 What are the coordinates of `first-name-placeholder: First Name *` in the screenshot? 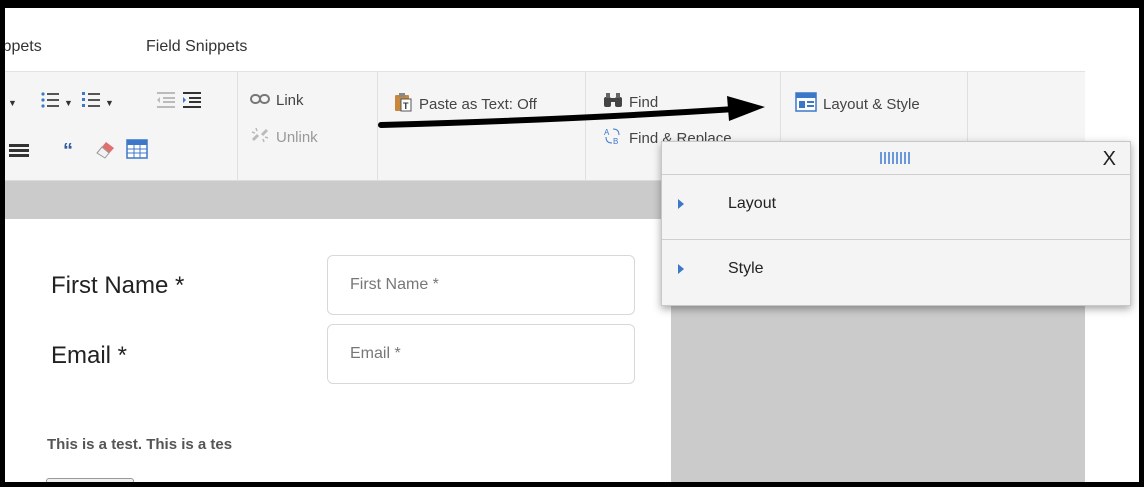 It's located at (394, 284).